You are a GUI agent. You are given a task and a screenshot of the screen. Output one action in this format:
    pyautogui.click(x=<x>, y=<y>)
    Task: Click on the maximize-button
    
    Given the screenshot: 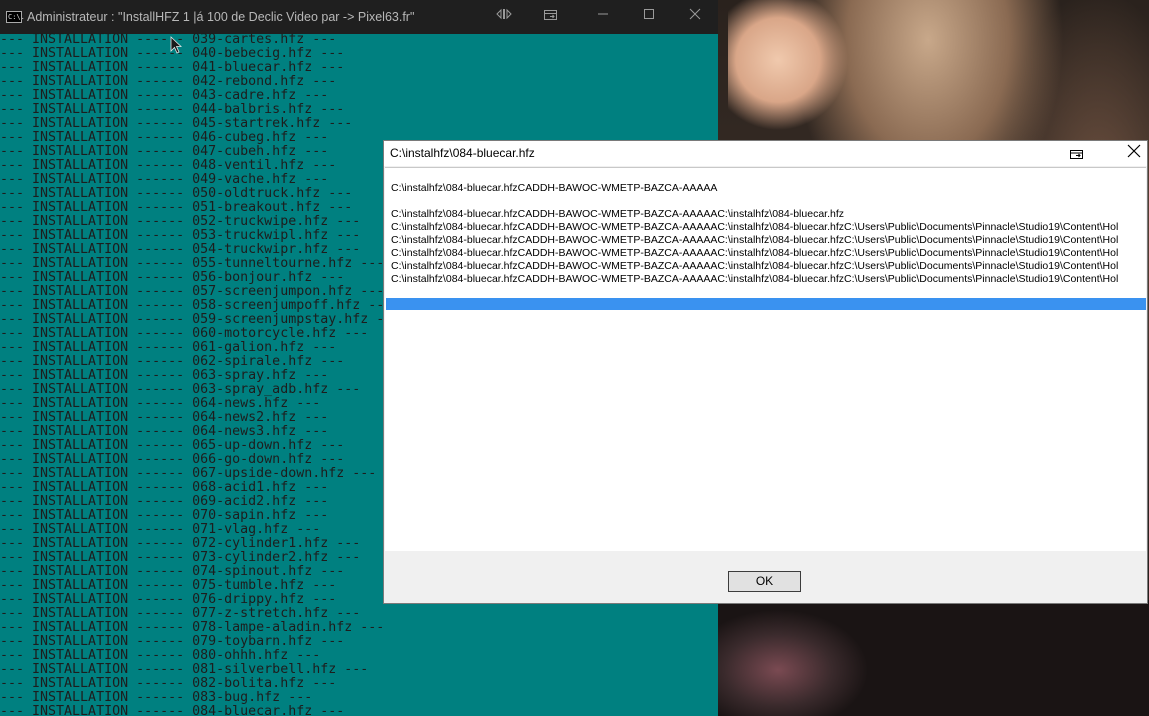 What is the action you would take?
    pyautogui.click(x=649, y=17)
    